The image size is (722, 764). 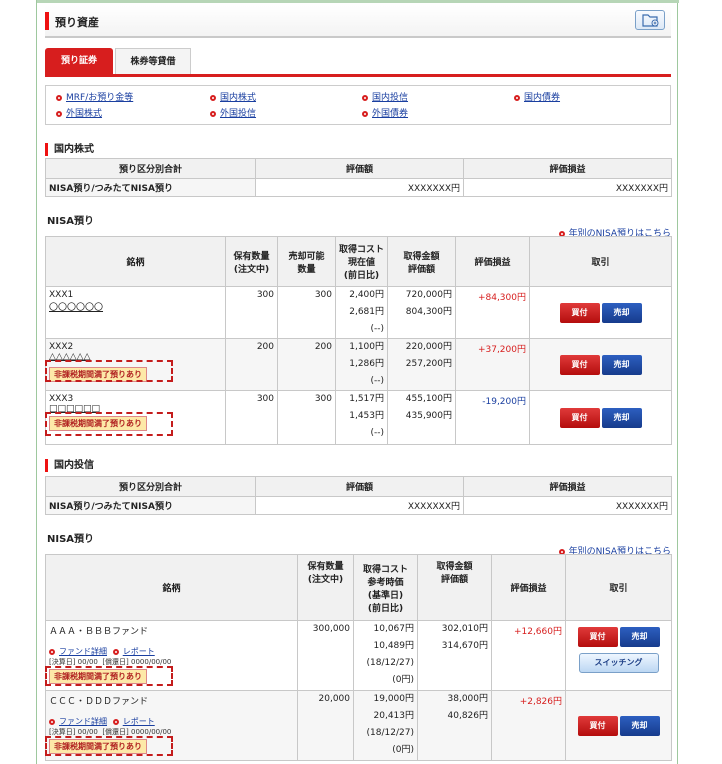 What do you see at coordinates (153, 61) in the screenshot?
I see `tab-lending: 株券等貸借` at bounding box center [153, 61].